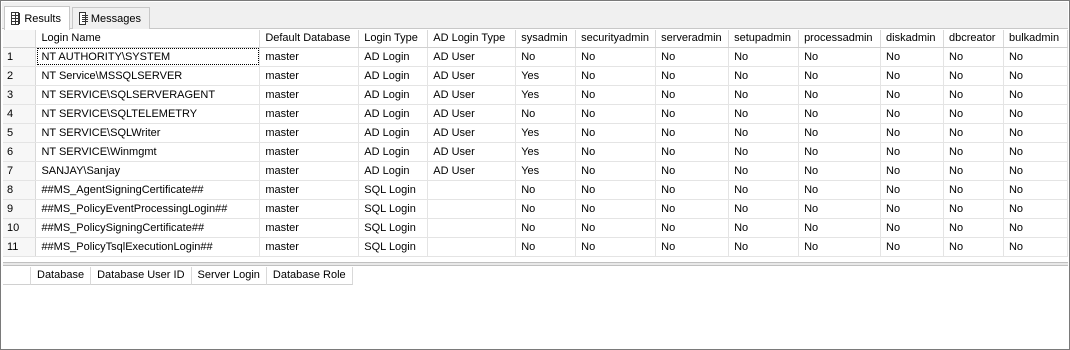  What do you see at coordinates (61, 276) in the screenshot?
I see `column-header: Database` at bounding box center [61, 276].